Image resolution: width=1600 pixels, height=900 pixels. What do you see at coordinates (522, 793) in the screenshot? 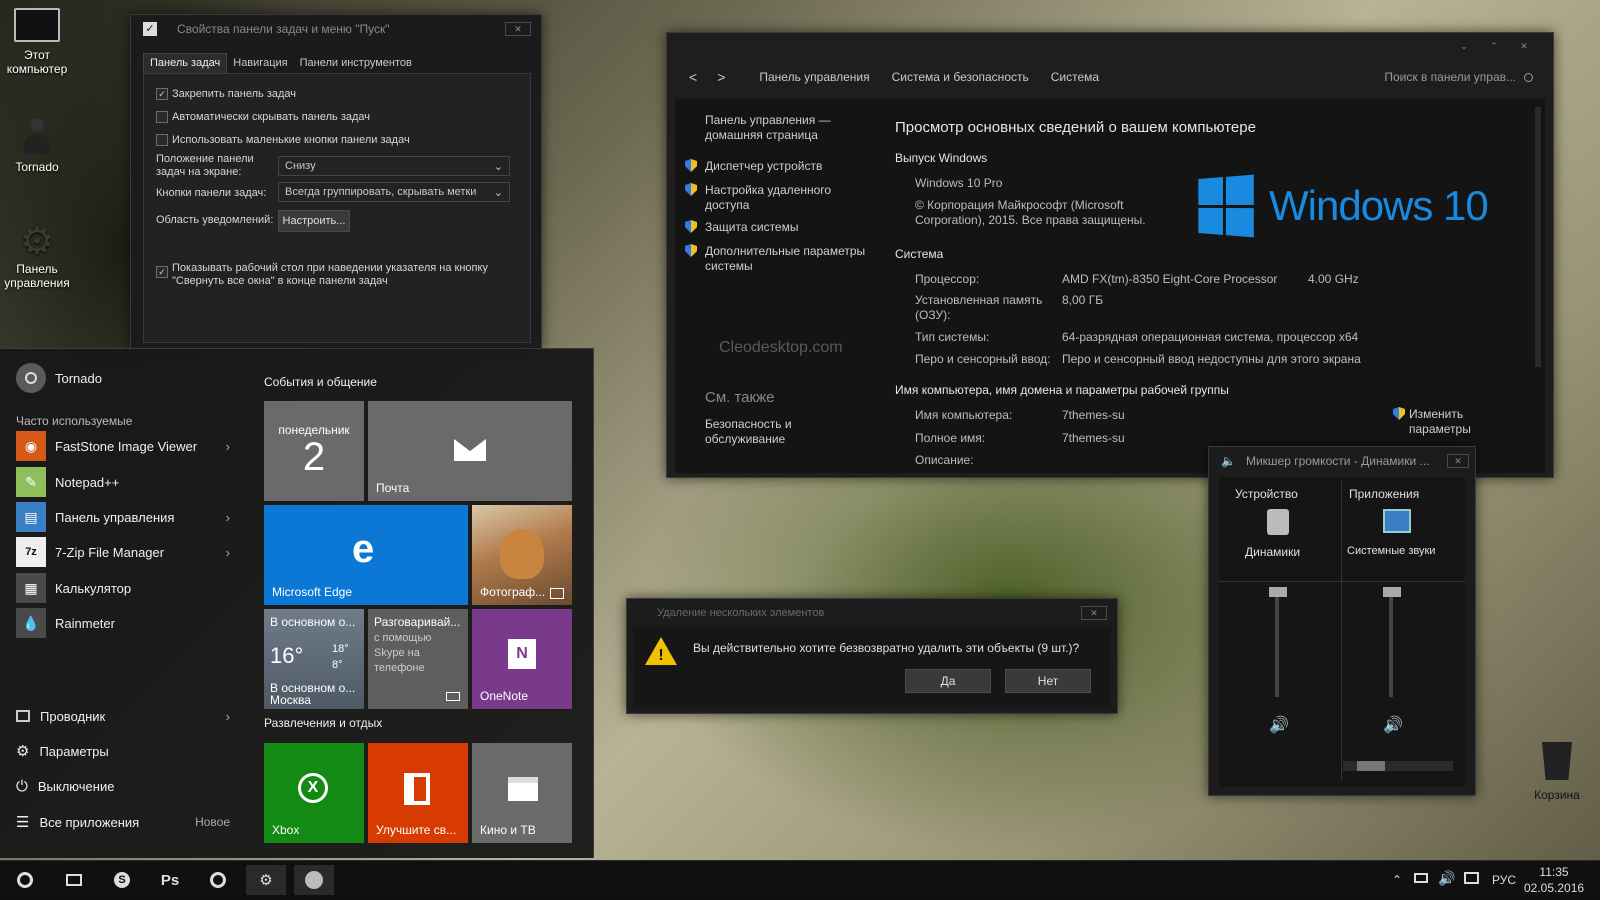
I see `tile-movies: Кино и ТВ` at bounding box center [522, 793].